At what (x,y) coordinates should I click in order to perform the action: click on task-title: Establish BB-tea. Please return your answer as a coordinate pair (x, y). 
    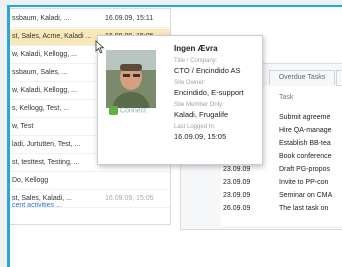
    Looking at the image, I should click on (305, 143).